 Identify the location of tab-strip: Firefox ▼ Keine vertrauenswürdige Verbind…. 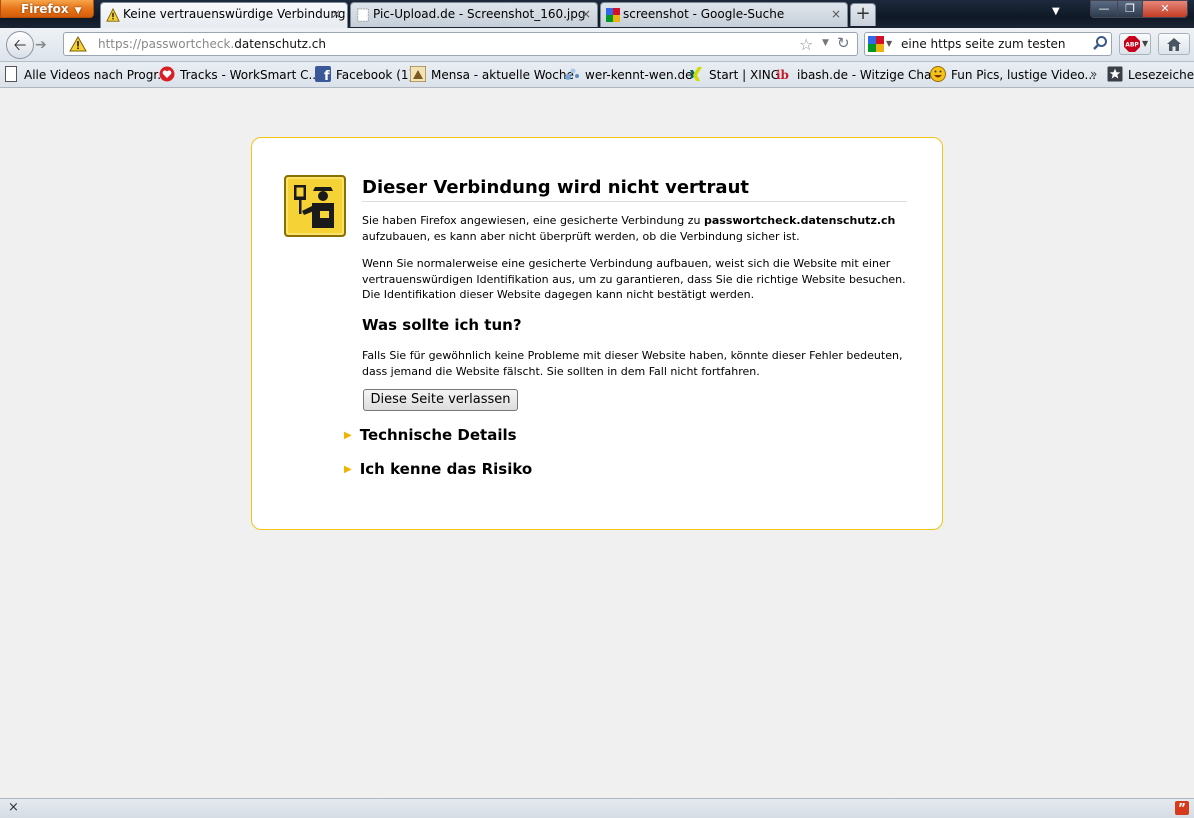
(597, 14).